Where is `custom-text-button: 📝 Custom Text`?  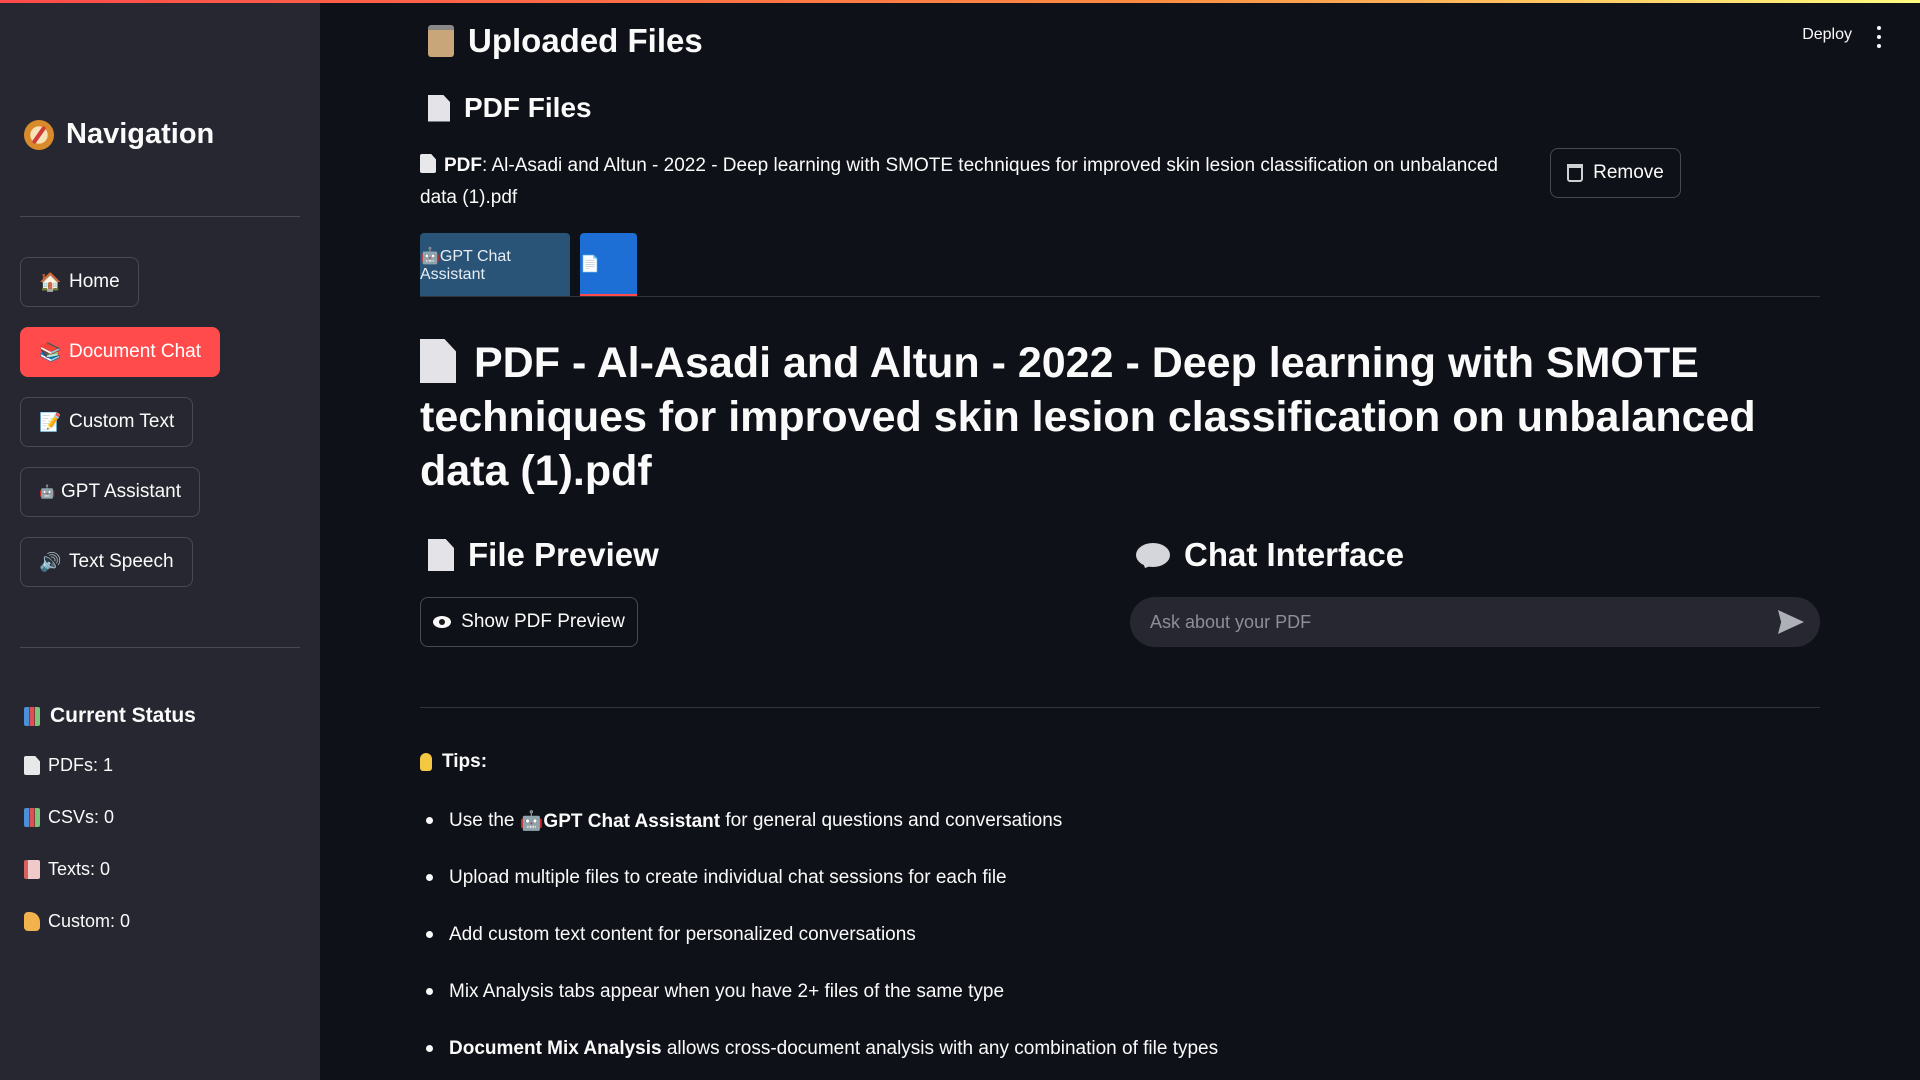 custom-text-button: 📝 Custom Text is located at coordinates (107, 422).